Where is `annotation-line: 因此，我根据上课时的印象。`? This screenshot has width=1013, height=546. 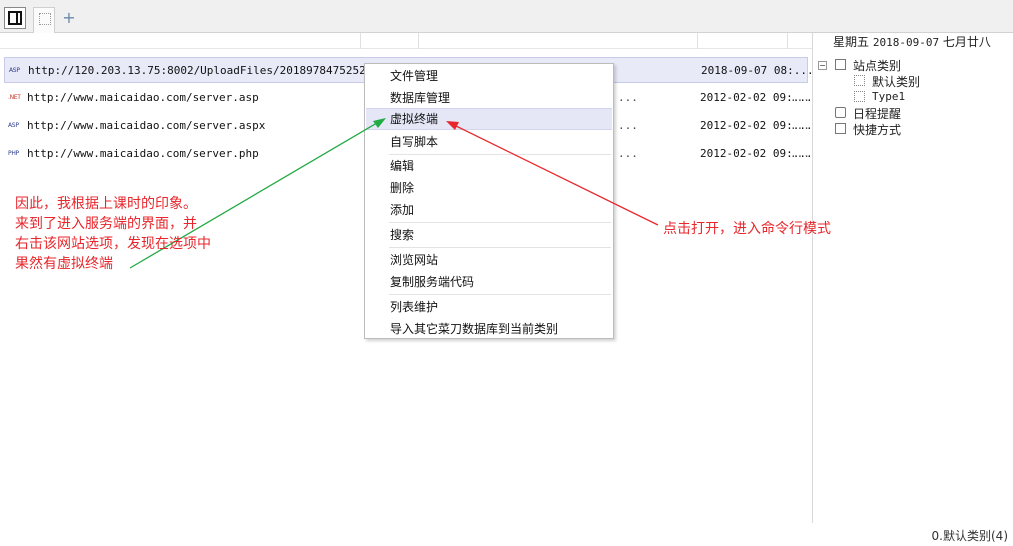 annotation-line: 因此，我根据上课时的印象。 is located at coordinates (106, 204).